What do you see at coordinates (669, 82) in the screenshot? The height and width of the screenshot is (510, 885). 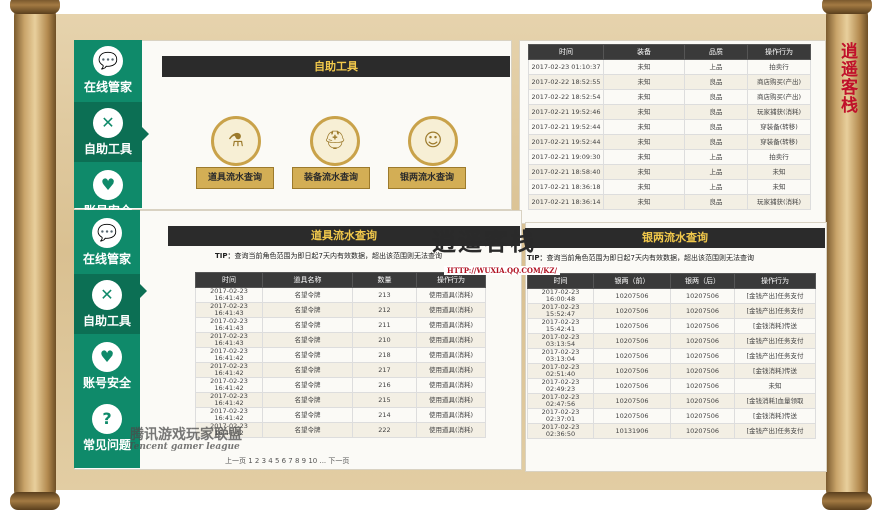 I see `table-row: 2017-02-22 18:52:55 未知 良品 商店购买(产出)` at bounding box center [669, 82].